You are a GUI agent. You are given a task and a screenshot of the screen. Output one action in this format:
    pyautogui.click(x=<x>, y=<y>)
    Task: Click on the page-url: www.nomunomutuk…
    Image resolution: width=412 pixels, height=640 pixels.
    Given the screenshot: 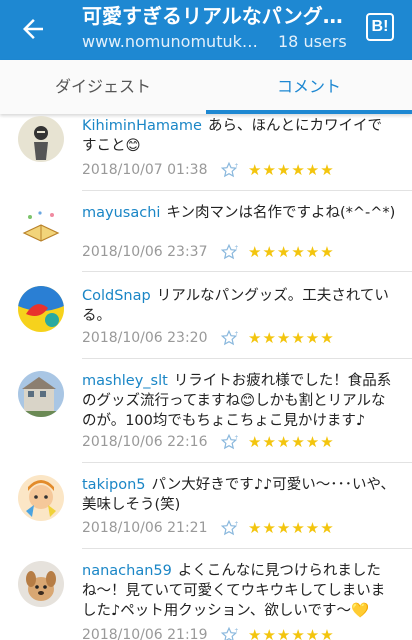 What is the action you would take?
    pyautogui.click(x=173, y=42)
    